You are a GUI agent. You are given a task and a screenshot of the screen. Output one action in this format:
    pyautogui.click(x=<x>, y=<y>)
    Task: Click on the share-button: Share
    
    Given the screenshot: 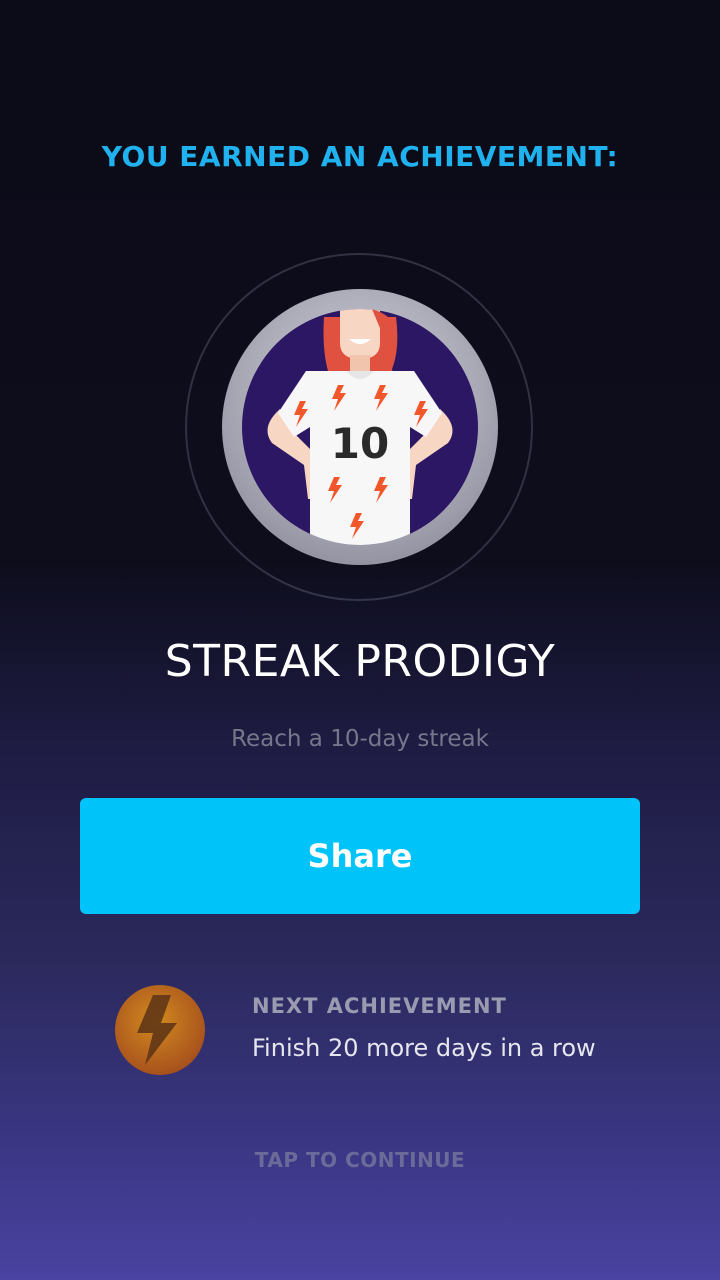 What is the action you would take?
    pyautogui.click(x=360, y=856)
    